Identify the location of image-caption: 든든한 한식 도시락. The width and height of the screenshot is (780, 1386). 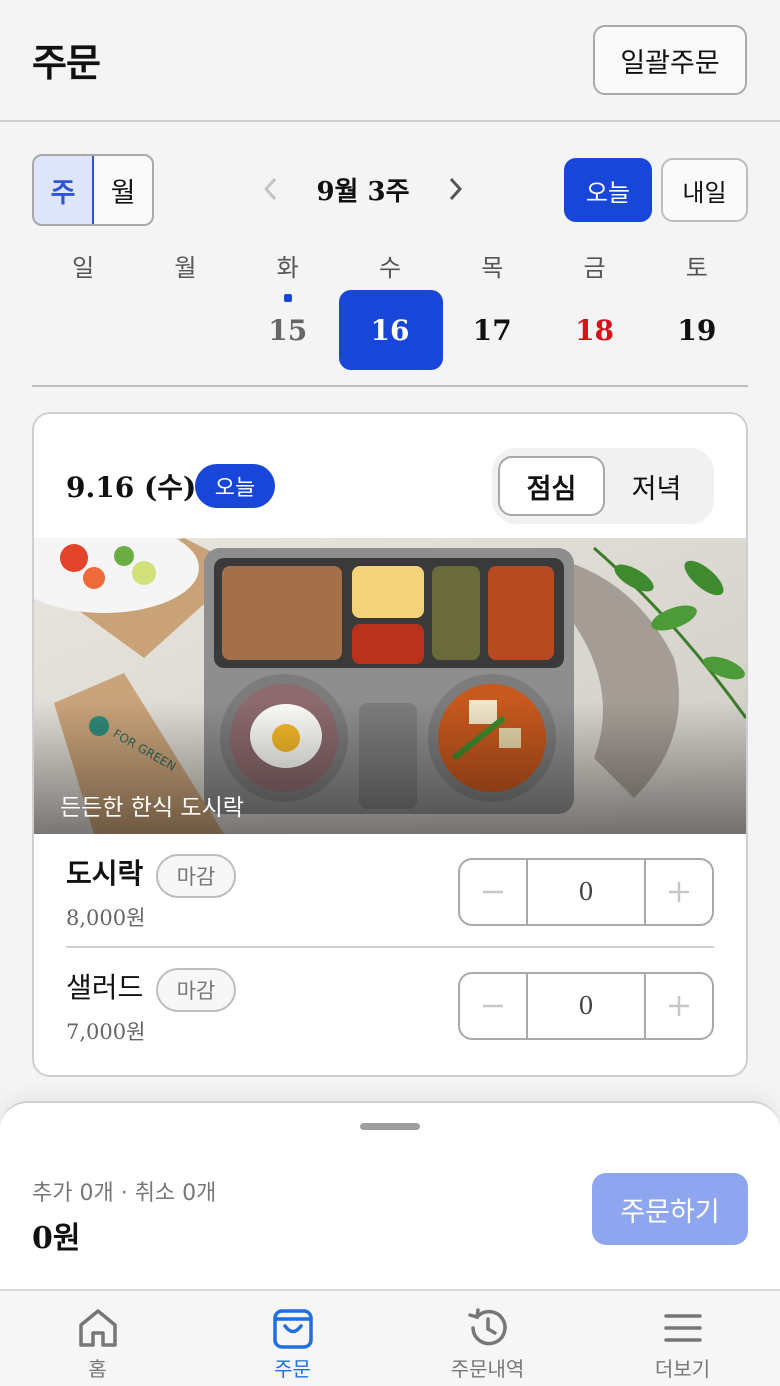
(152, 808).